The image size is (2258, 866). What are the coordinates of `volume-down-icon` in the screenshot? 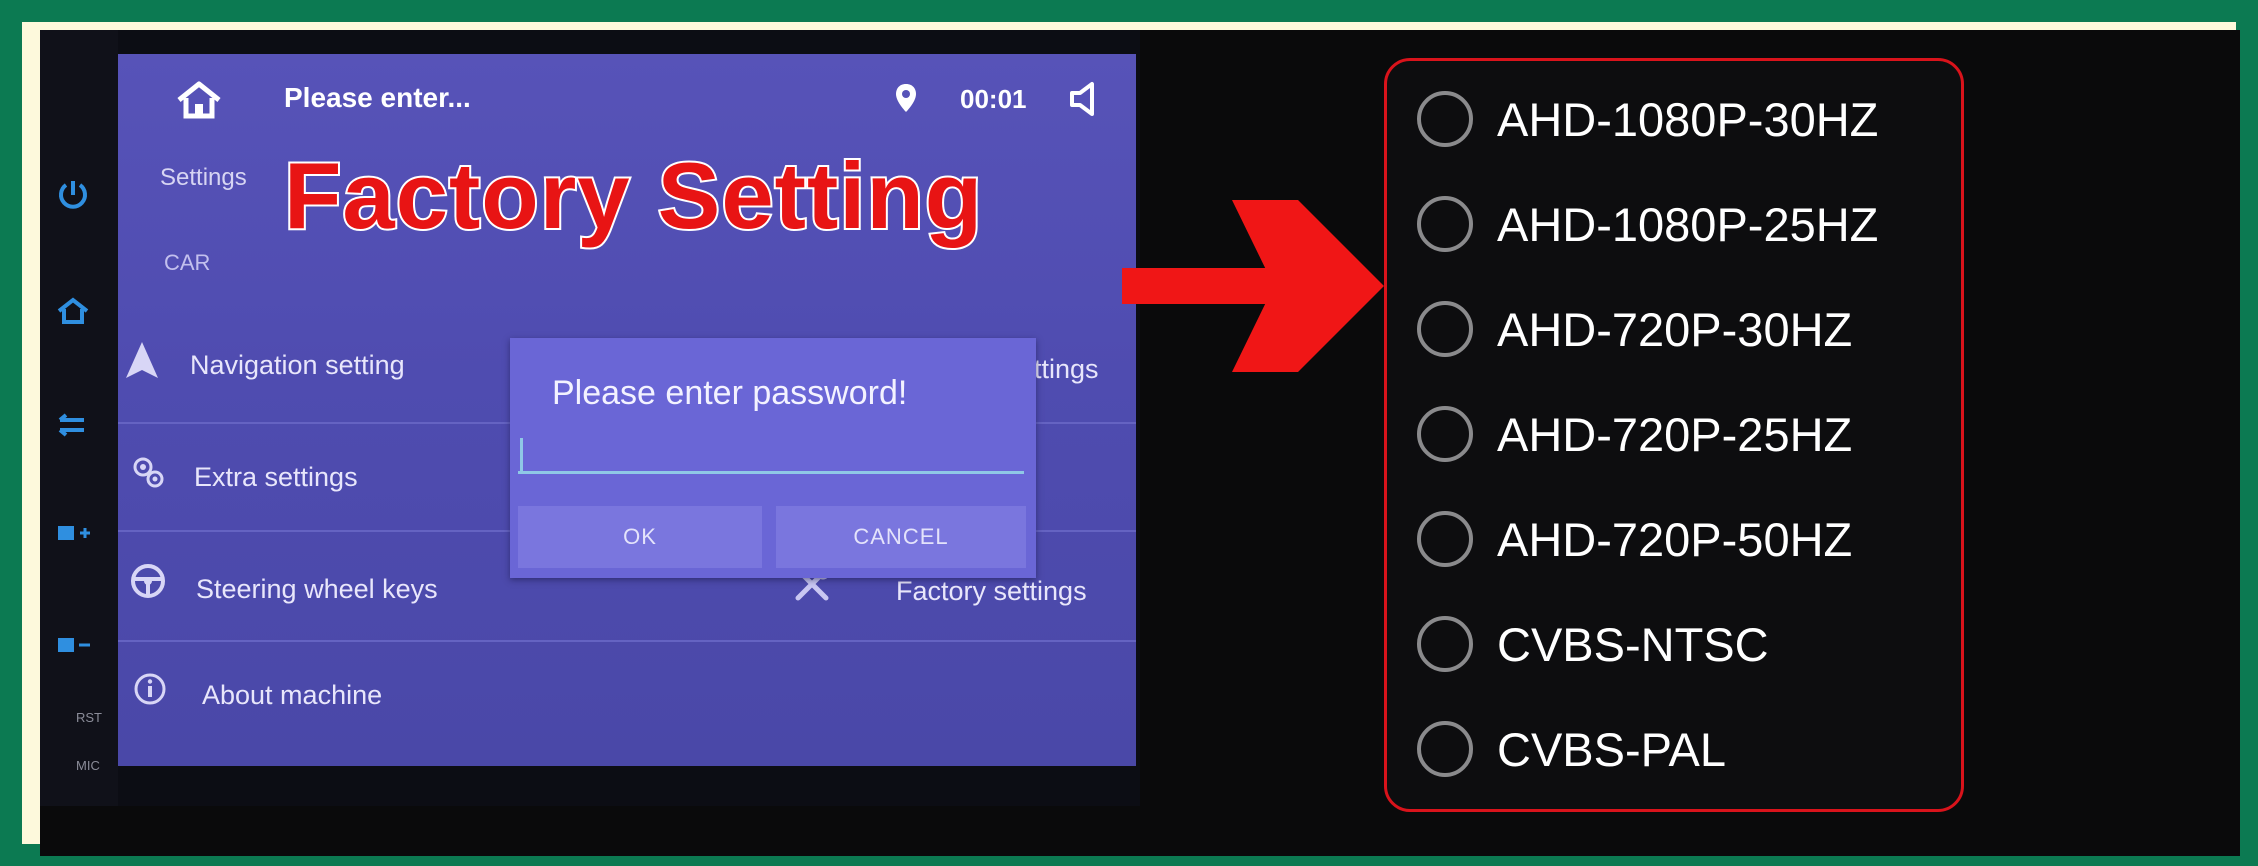 It's located at (73, 645).